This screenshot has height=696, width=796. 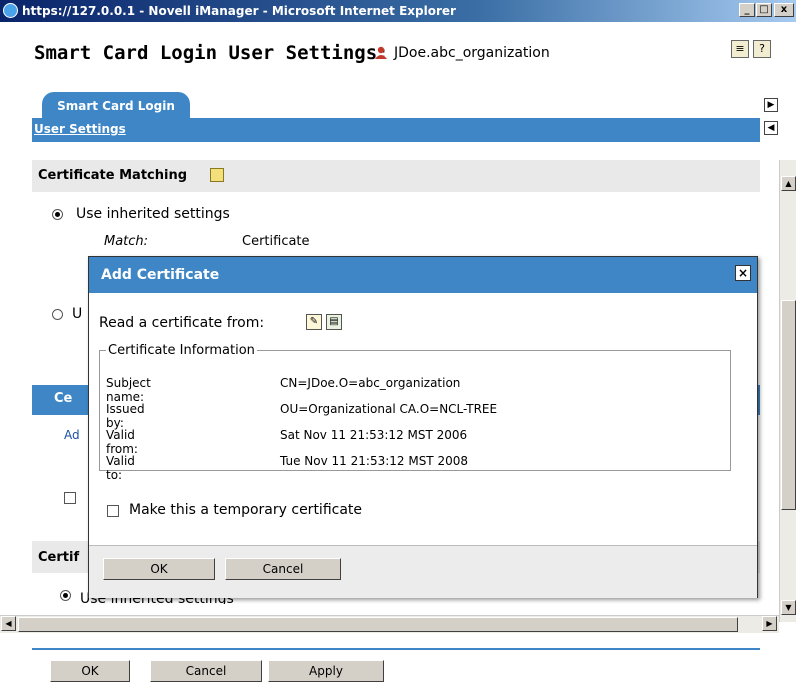 I want to click on match-value: Certificate, so click(x=276, y=241).